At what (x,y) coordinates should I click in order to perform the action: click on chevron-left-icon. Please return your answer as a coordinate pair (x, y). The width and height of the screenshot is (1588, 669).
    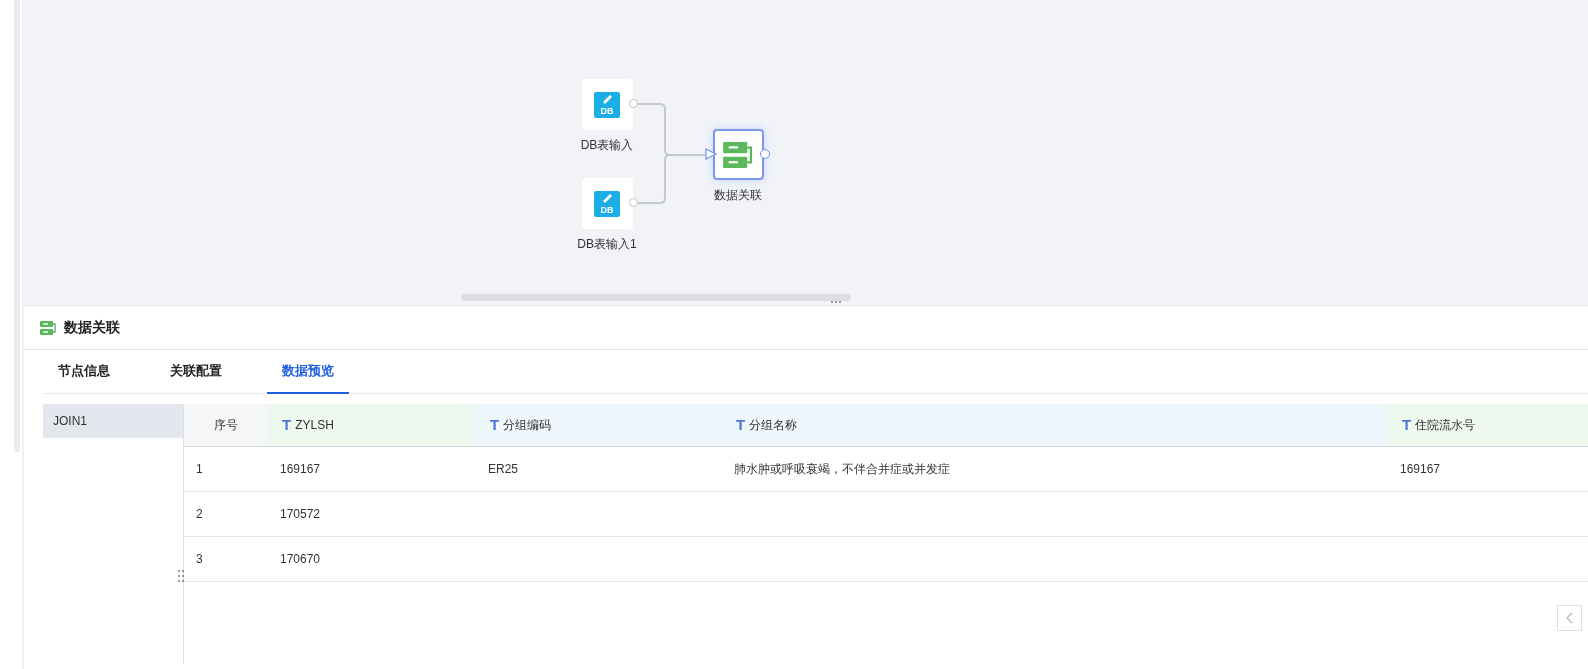
    Looking at the image, I should click on (1569, 618).